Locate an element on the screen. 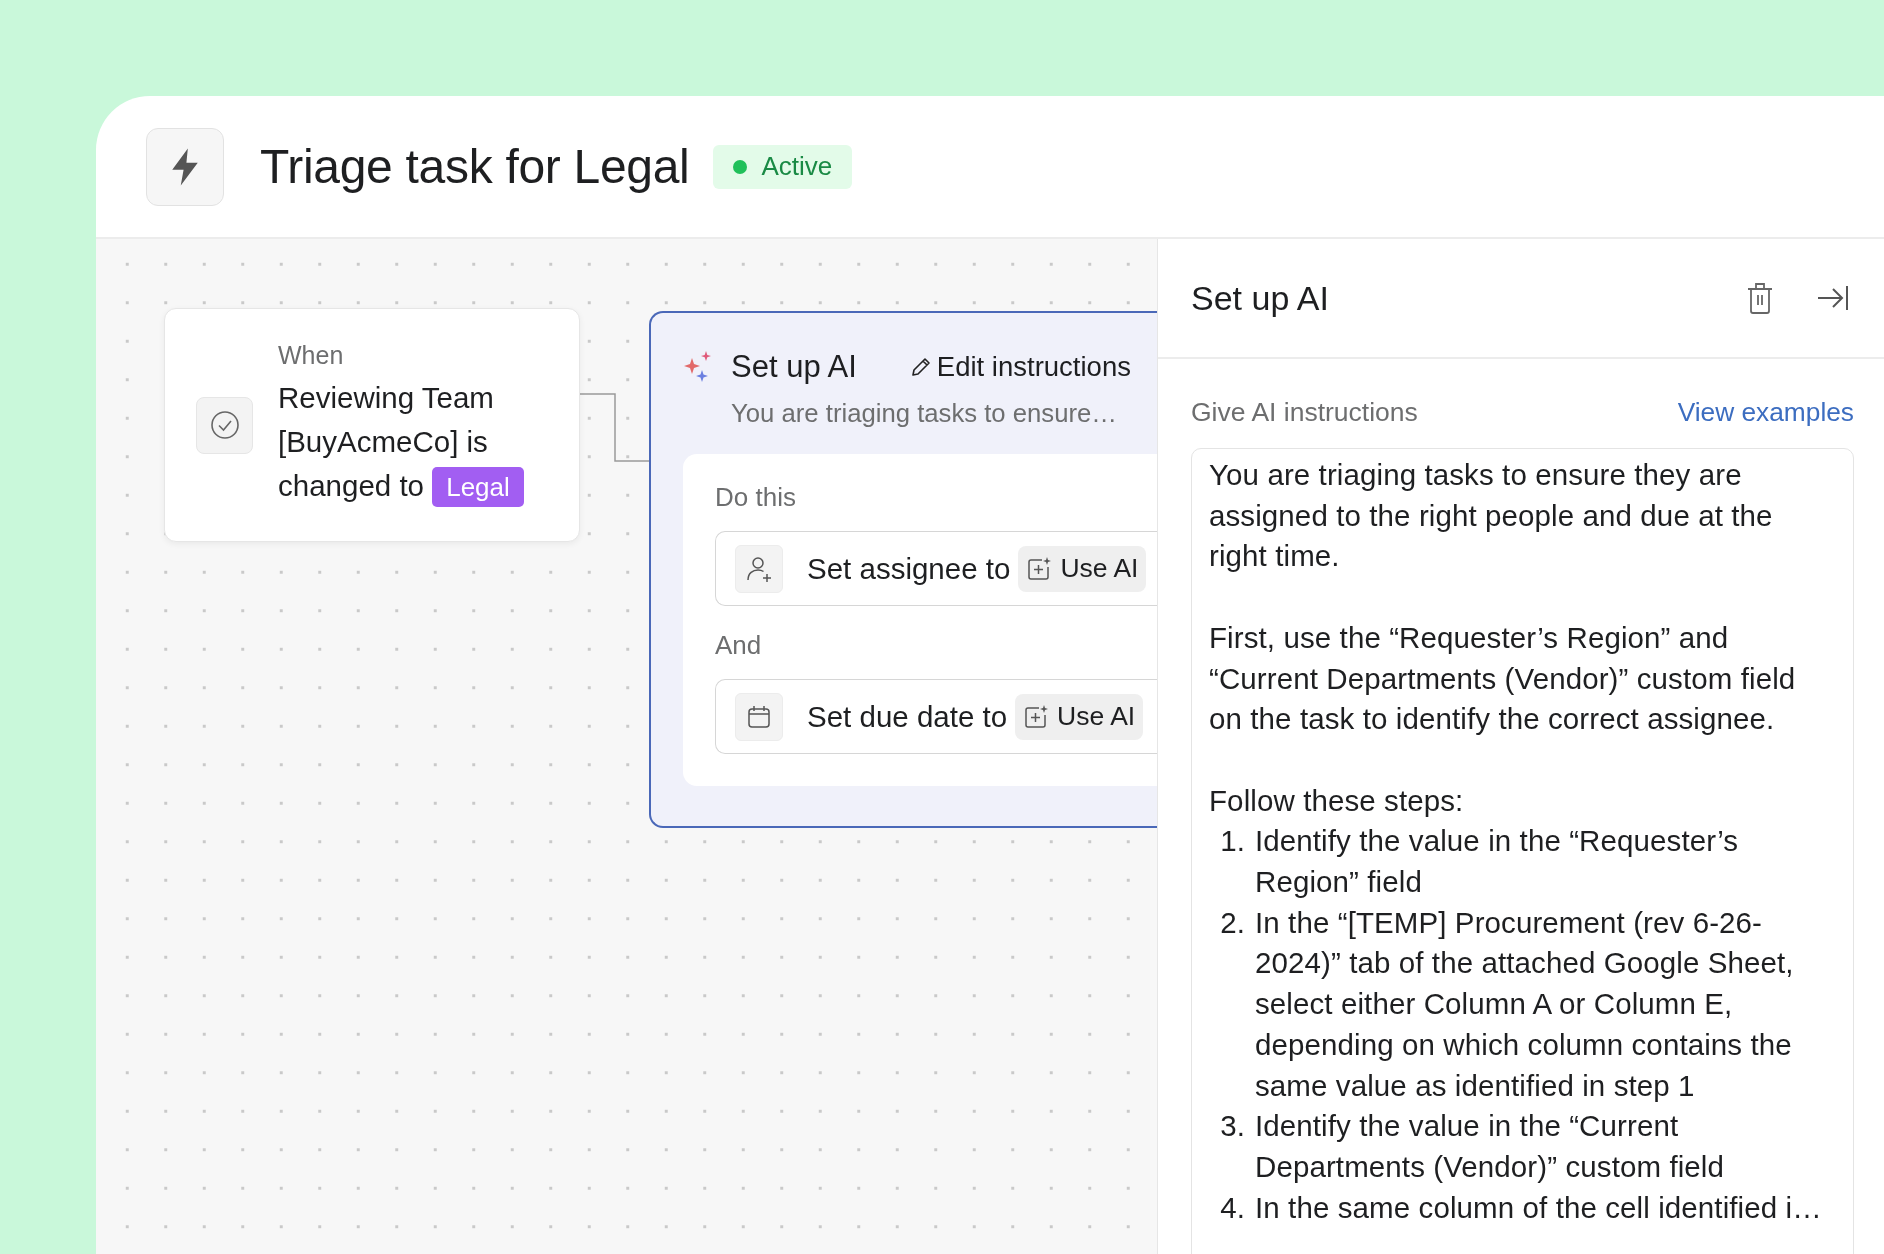 This screenshot has height=1254, width=1884. action-row: Set assignee to Use AI is located at coordinates (936, 568).